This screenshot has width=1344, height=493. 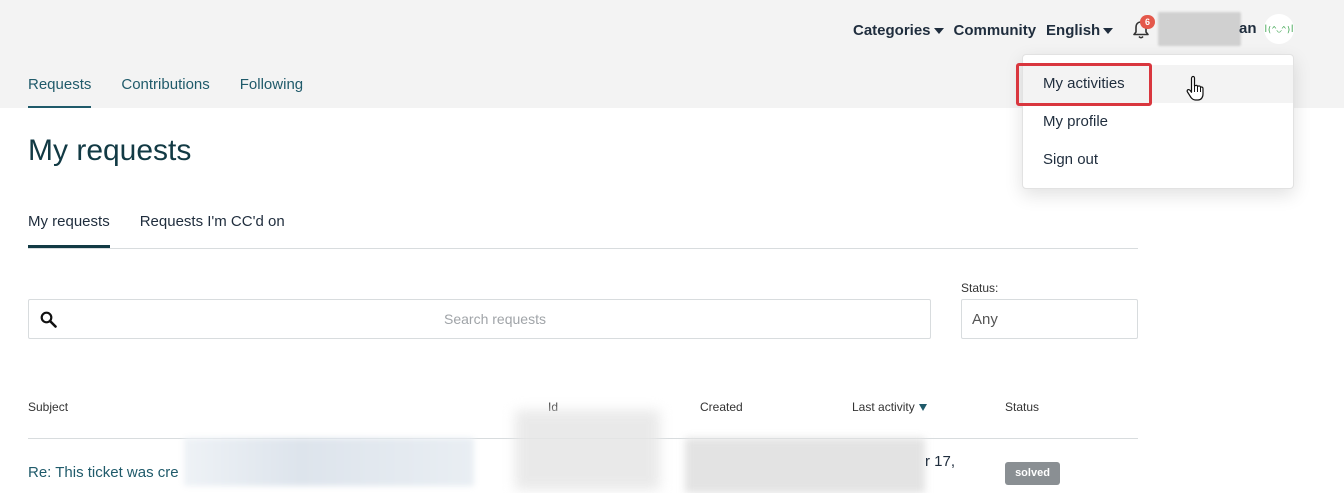 What do you see at coordinates (1248, 28) in the screenshot?
I see `user-name-tail: an` at bounding box center [1248, 28].